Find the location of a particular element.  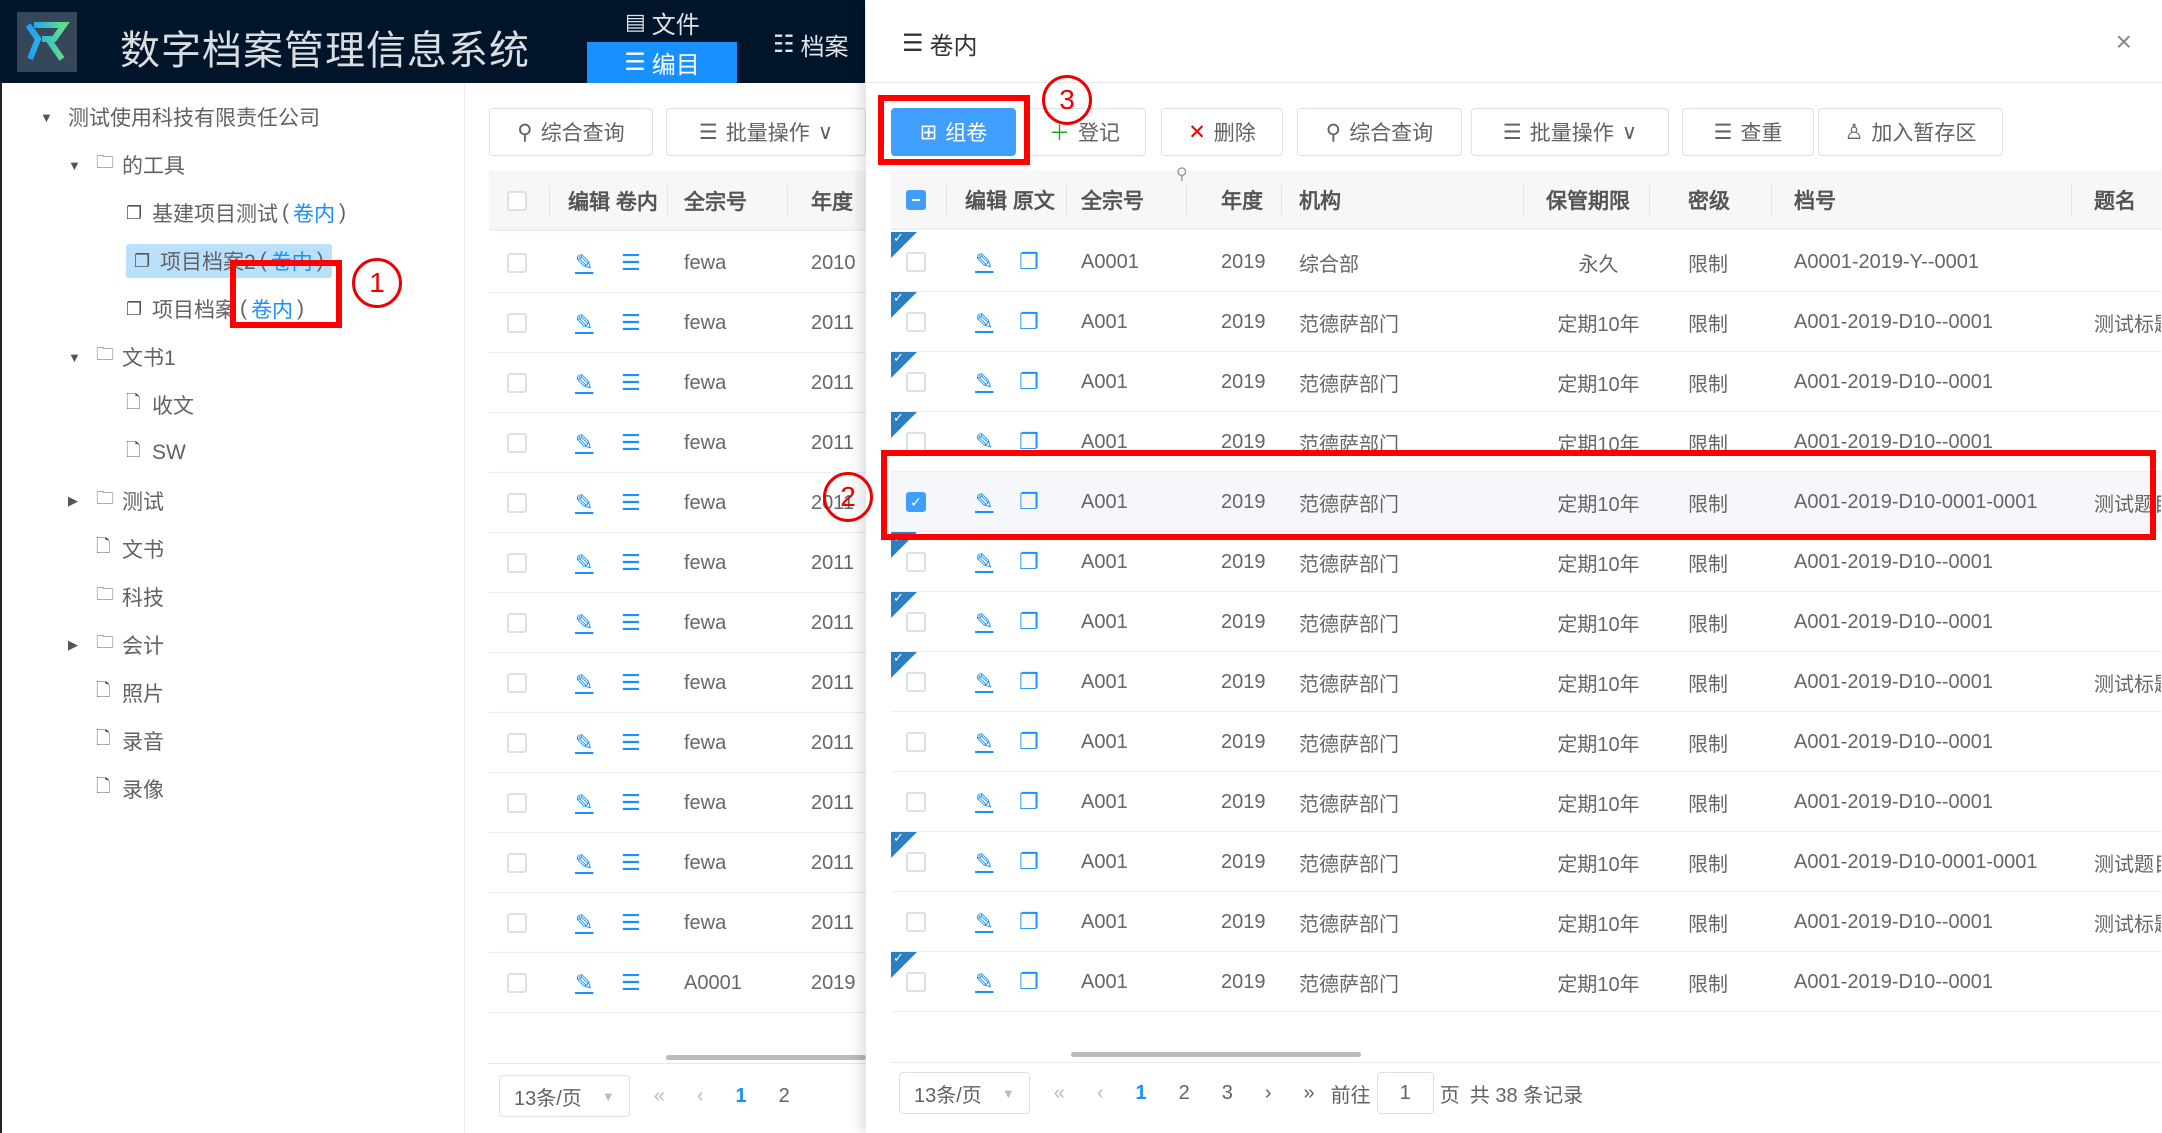

tree-node: ▶ 🗀 测试 is located at coordinates (116, 501).